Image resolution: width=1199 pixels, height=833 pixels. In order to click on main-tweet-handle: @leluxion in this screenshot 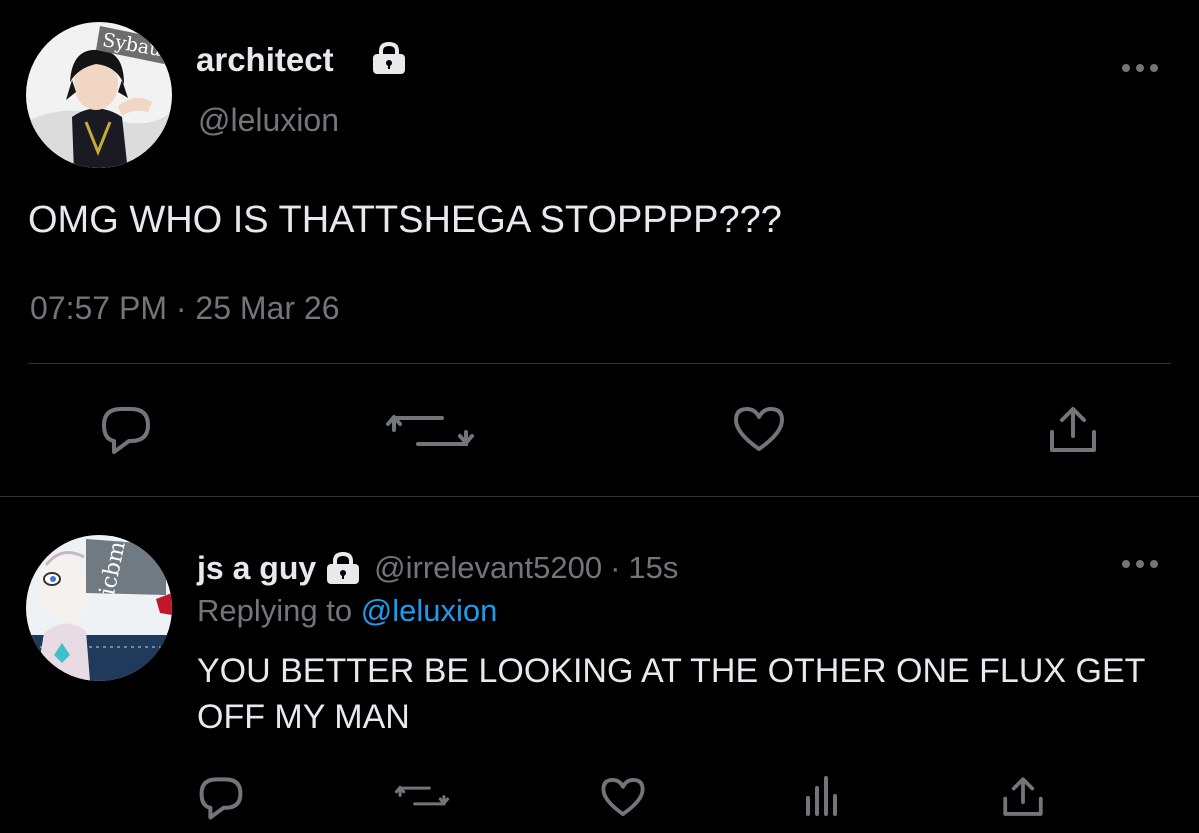, I will do `click(268, 120)`.